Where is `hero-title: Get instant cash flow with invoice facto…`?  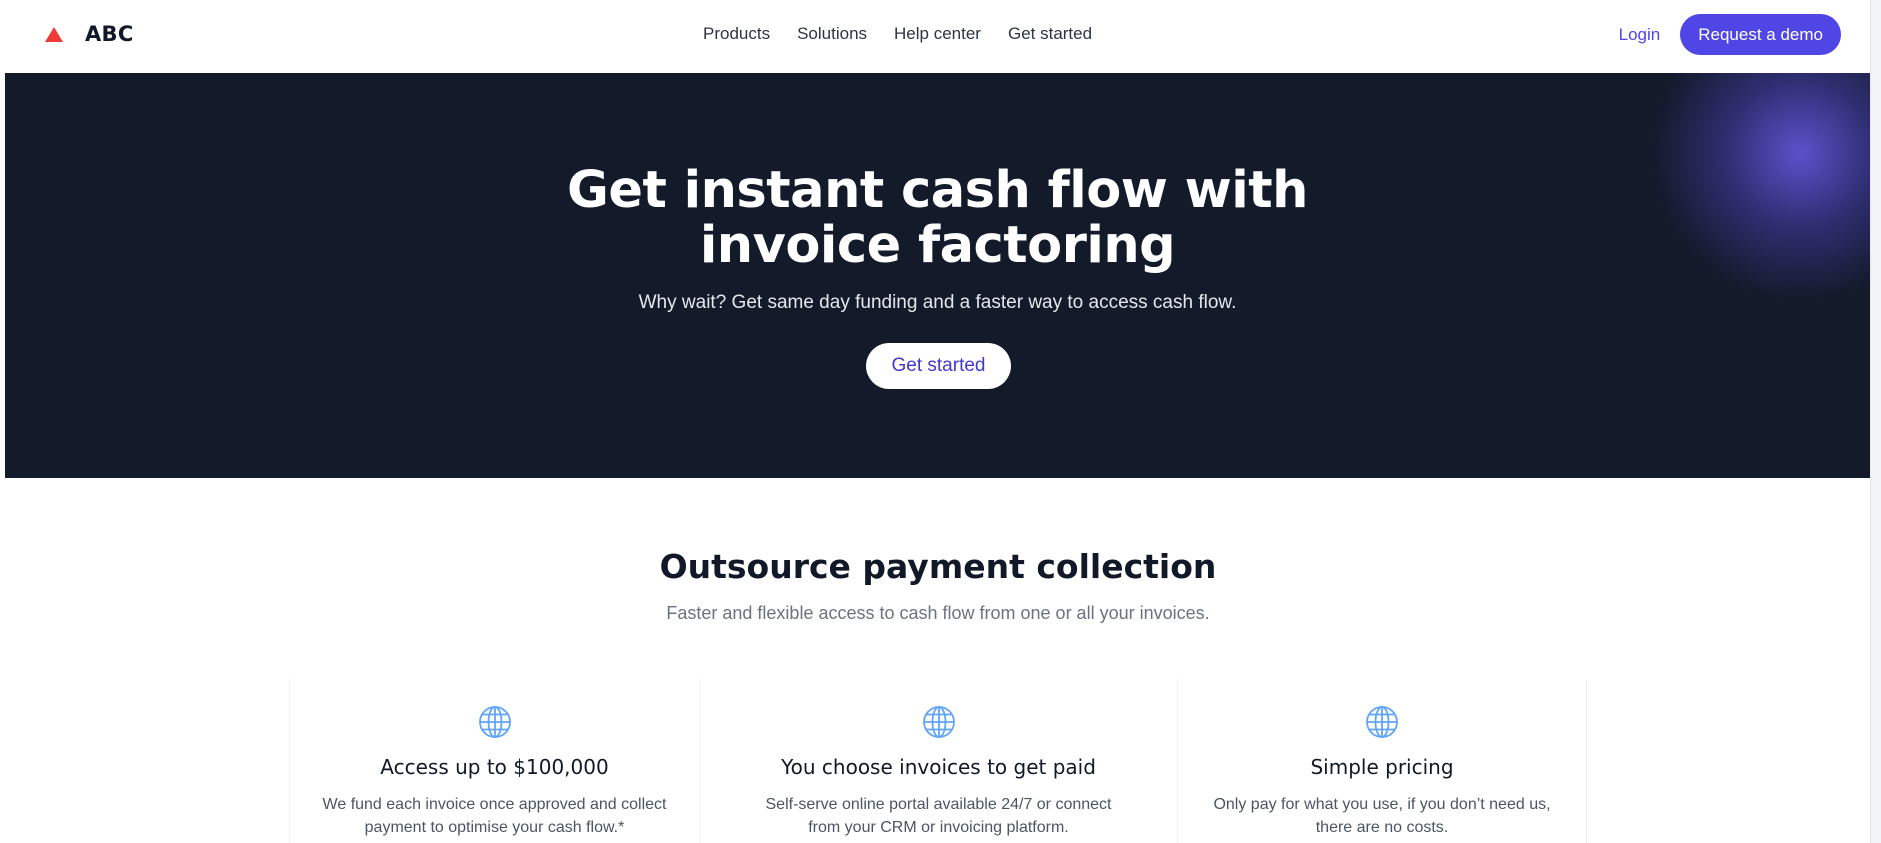 hero-title: Get instant cash flow with invoice facto… is located at coordinates (937, 218).